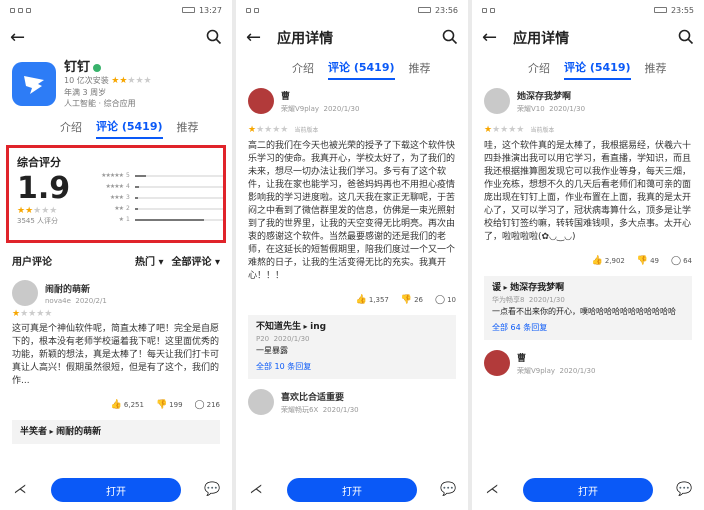 Image resolution: width=704 pixels, height=510 pixels. What do you see at coordinates (588, 328) in the screenshot?
I see `all-replies-link: 全部 64 条回复` at bounding box center [588, 328].